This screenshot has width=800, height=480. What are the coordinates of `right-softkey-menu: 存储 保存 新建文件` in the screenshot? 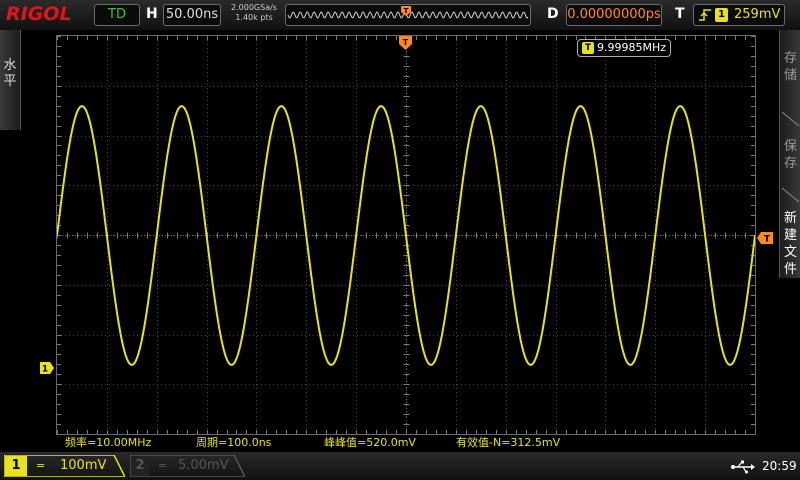 It's located at (789, 154).